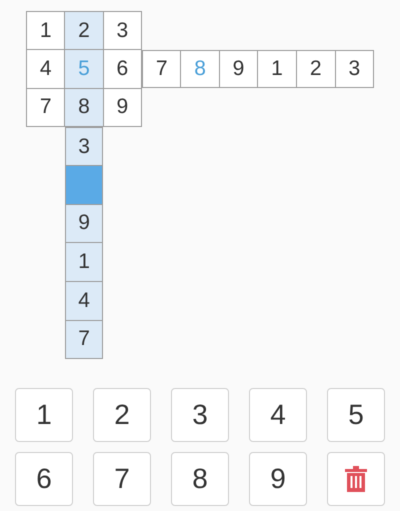 This screenshot has width=400, height=511. What do you see at coordinates (356, 415) in the screenshot?
I see `digit-key: 5` at bounding box center [356, 415].